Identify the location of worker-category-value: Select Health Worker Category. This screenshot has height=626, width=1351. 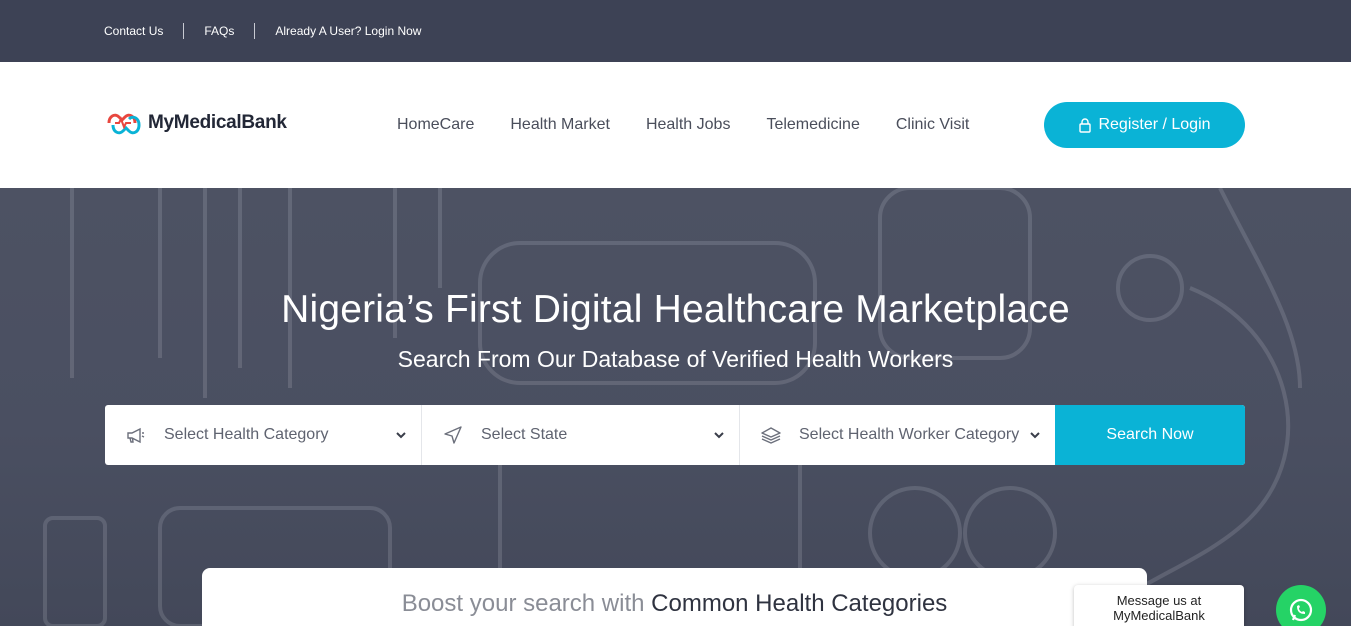
(909, 434).